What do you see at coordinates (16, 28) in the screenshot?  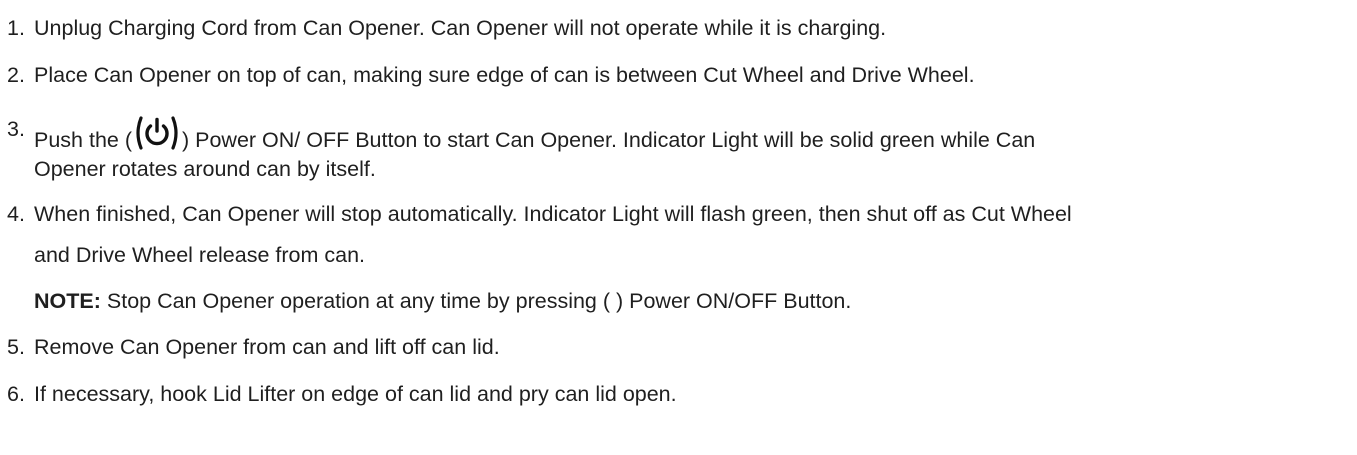 I see `step-number: 1.` at bounding box center [16, 28].